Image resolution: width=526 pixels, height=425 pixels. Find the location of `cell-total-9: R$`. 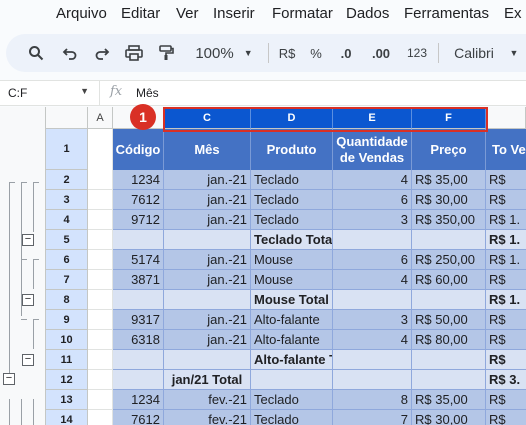

cell-total-9: R$ is located at coordinates (506, 320).